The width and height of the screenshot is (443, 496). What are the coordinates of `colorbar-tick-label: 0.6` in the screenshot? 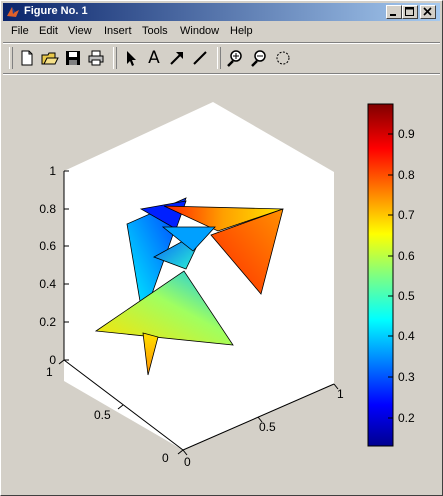 It's located at (406, 256).